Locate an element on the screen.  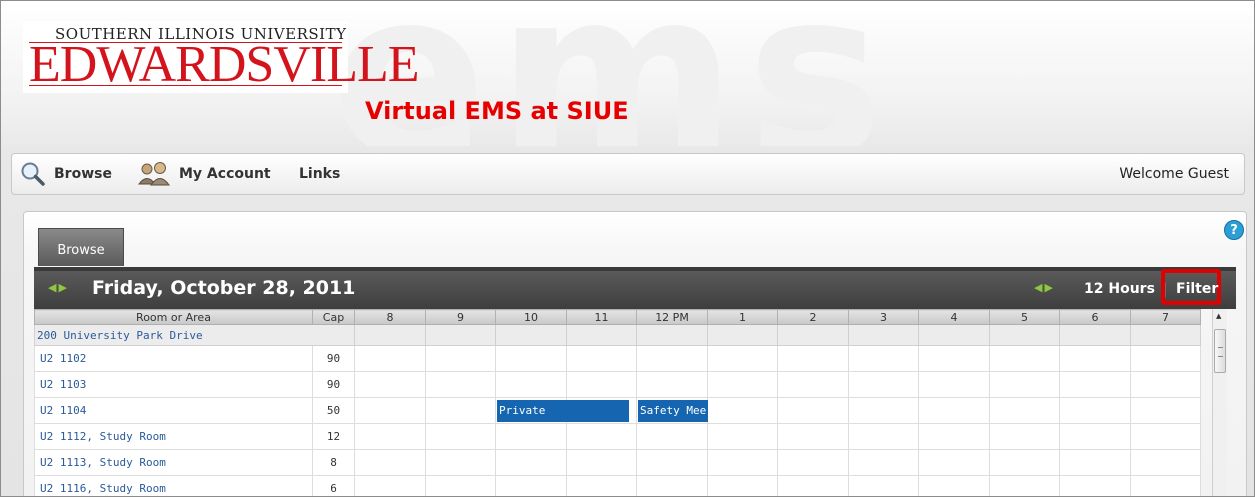
scroll-thumb is located at coordinates (1220, 351).